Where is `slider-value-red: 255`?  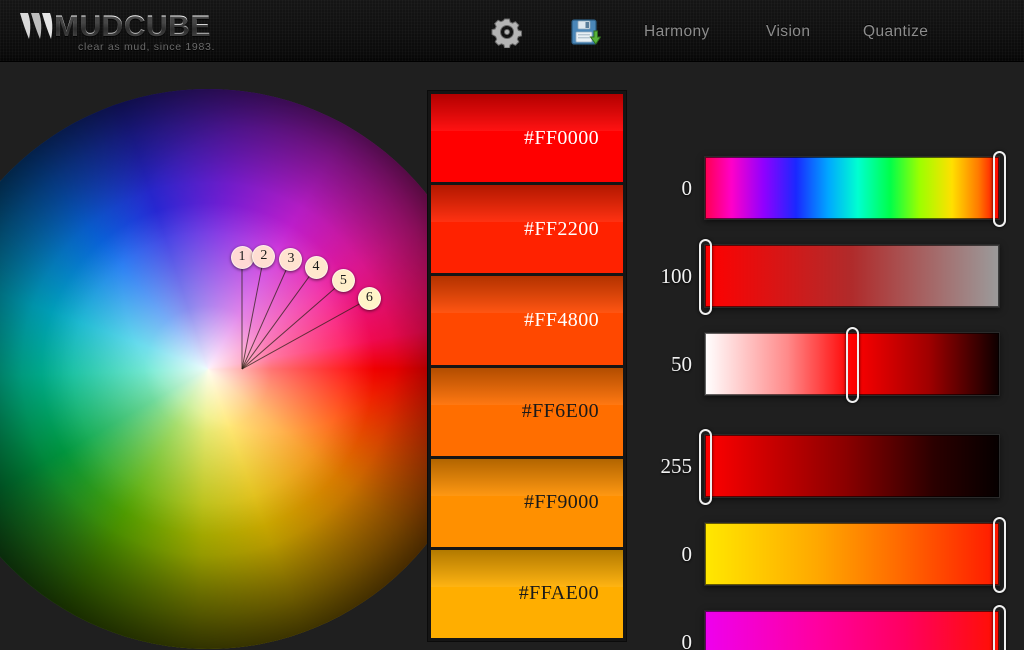
slider-value-red: 255 is located at coordinates (676, 465).